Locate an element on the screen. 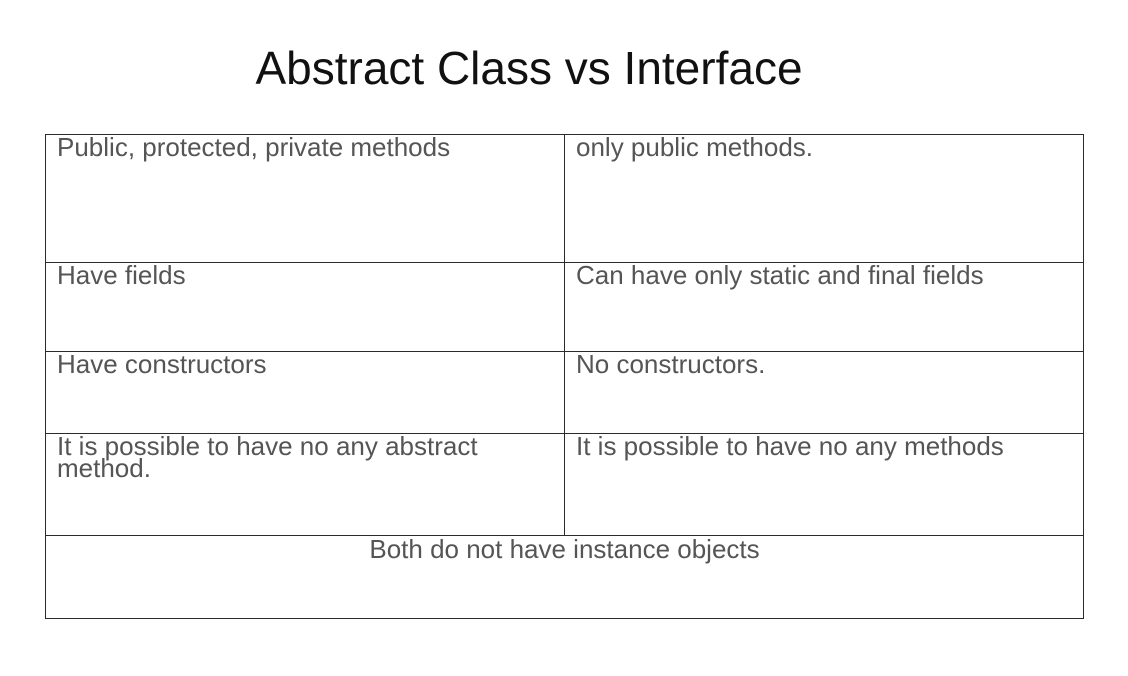  interface-cell: Can have only static and final fields is located at coordinates (824, 307).